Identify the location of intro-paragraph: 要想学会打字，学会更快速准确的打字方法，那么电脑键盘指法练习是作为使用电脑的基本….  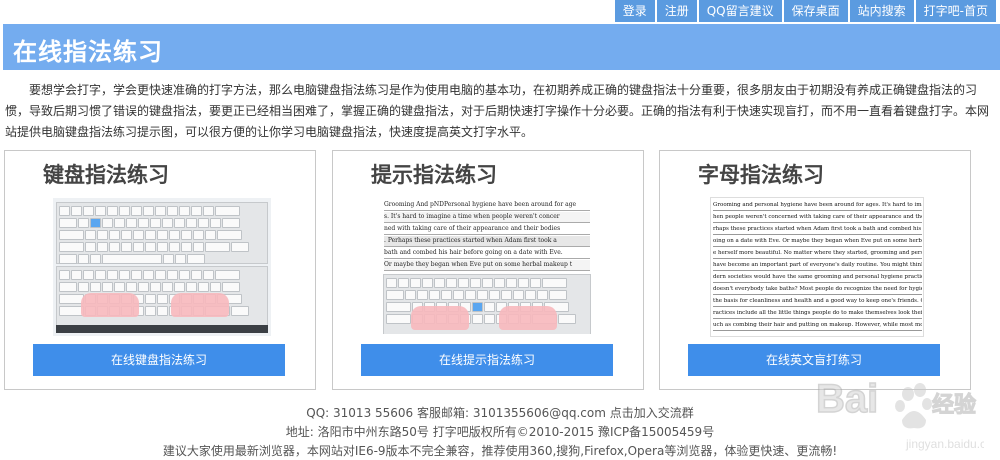
(497, 111).